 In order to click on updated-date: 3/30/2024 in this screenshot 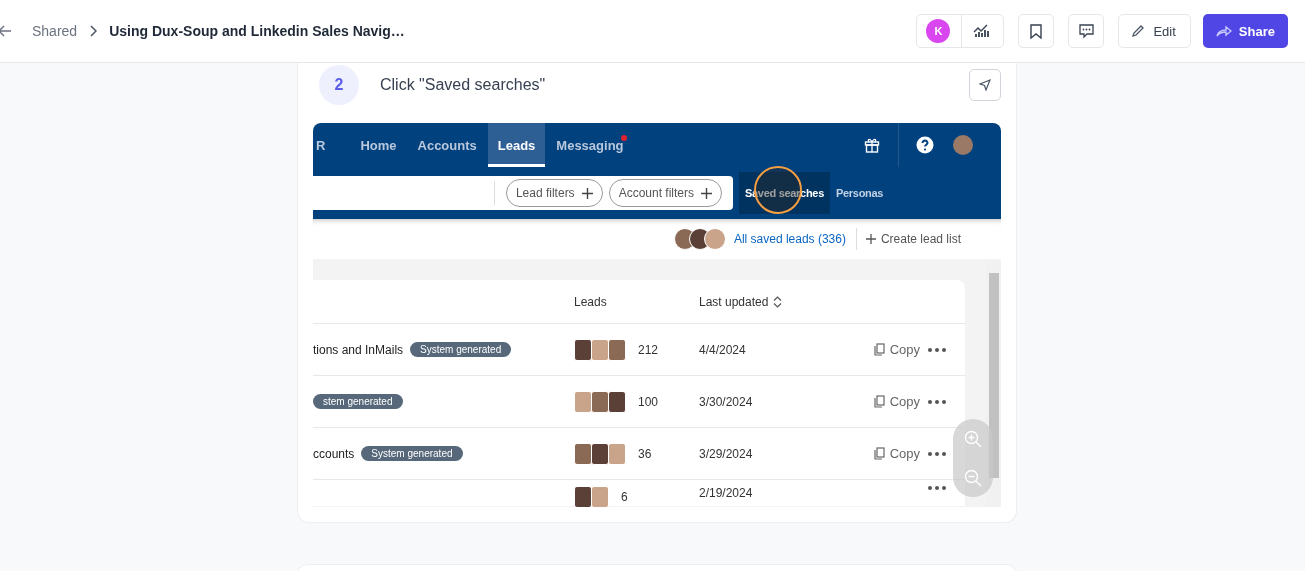, I will do `click(726, 401)`.